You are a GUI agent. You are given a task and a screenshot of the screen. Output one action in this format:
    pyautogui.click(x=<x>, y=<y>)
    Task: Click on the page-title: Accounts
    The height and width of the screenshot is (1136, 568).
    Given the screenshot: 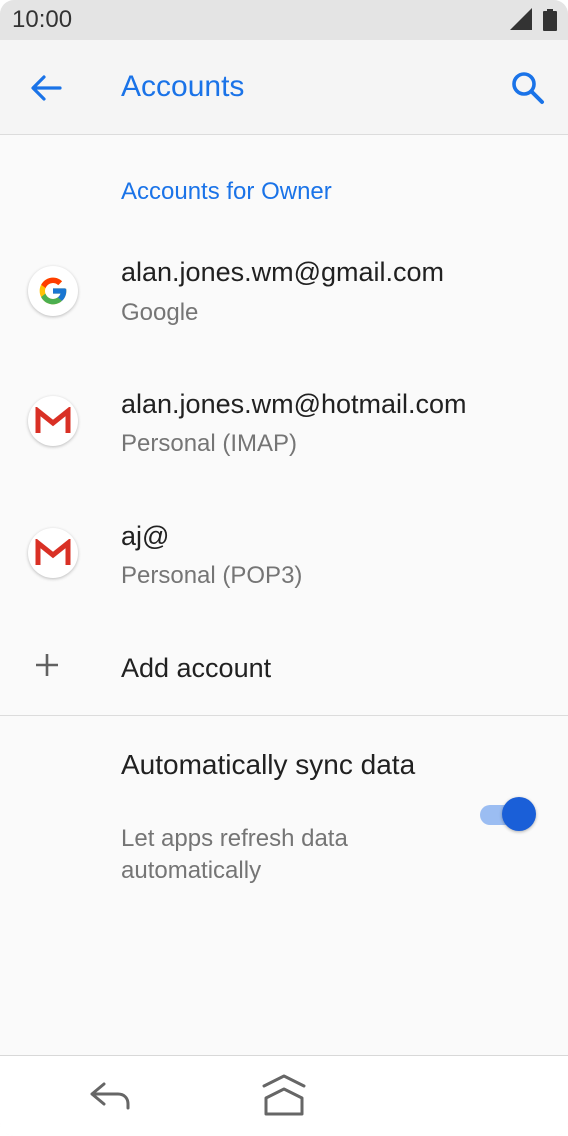 What is the action you would take?
    pyautogui.click(x=183, y=86)
    